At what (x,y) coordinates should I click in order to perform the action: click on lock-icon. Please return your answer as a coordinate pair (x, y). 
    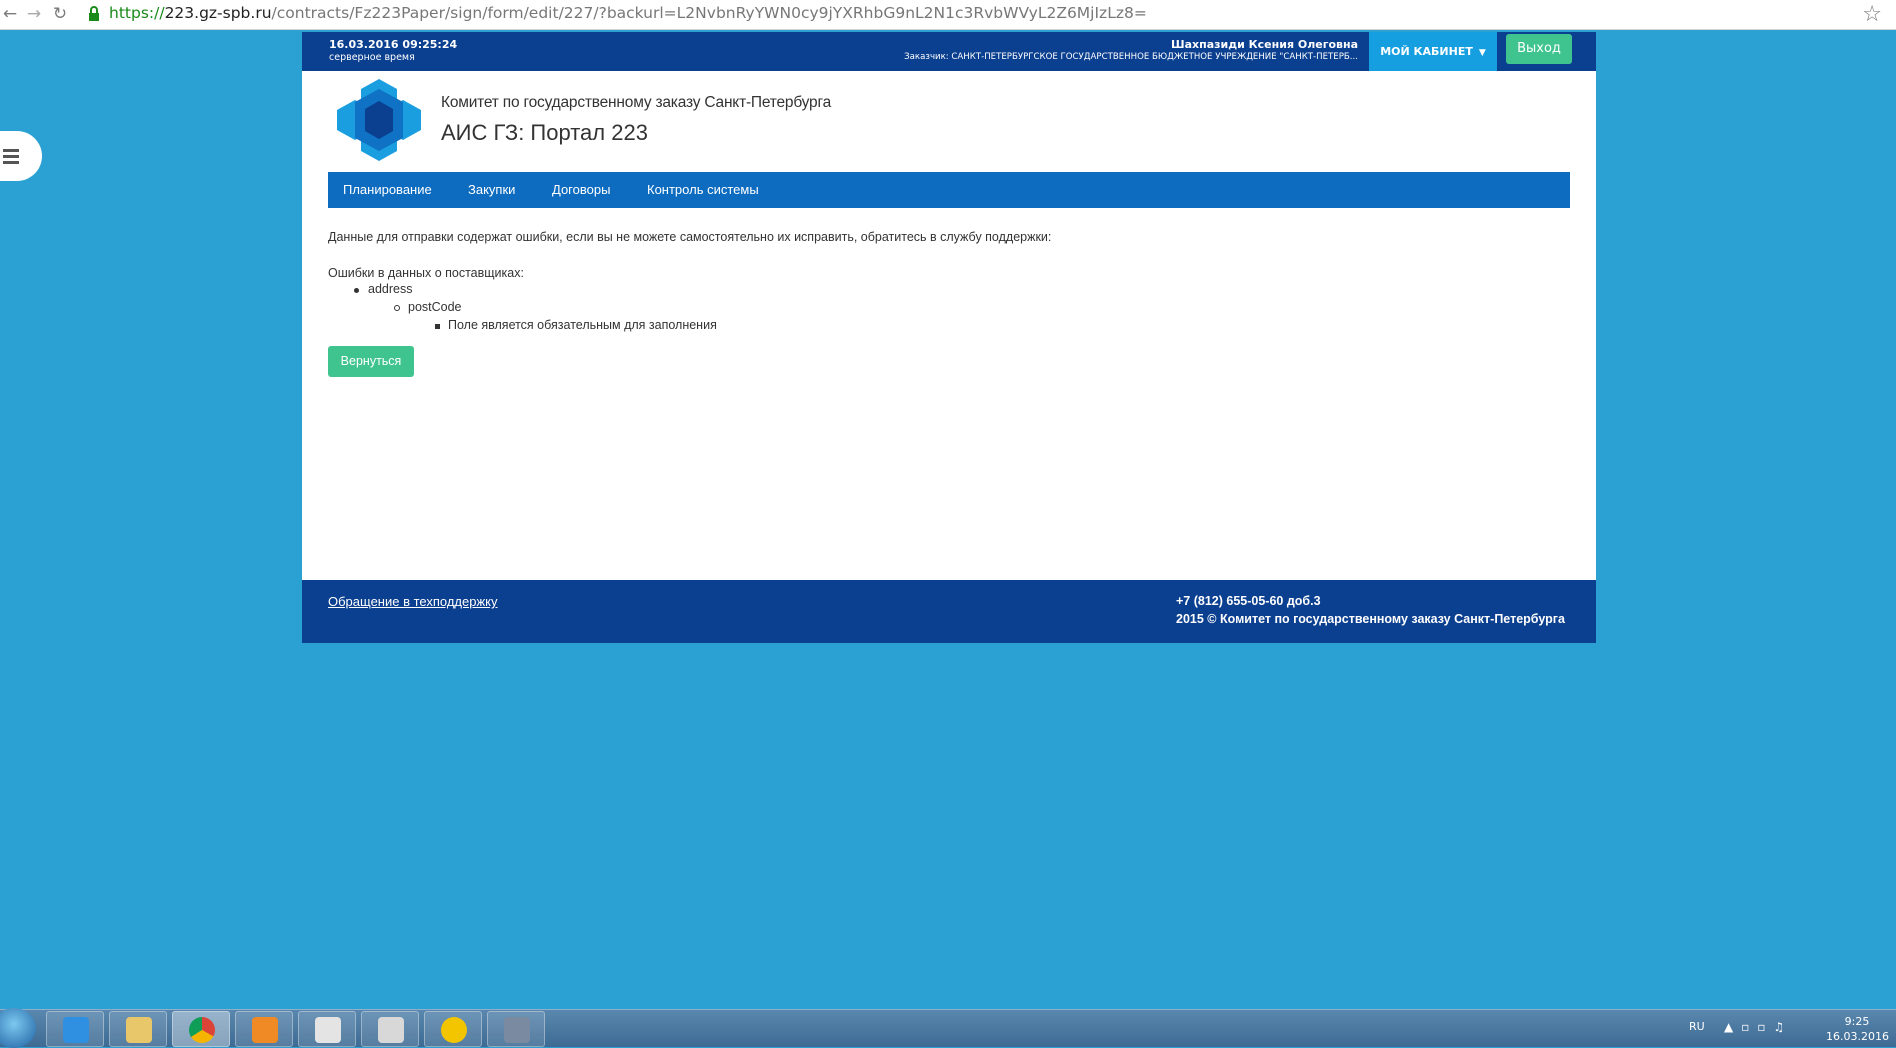
    Looking at the image, I should click on (94, 13).